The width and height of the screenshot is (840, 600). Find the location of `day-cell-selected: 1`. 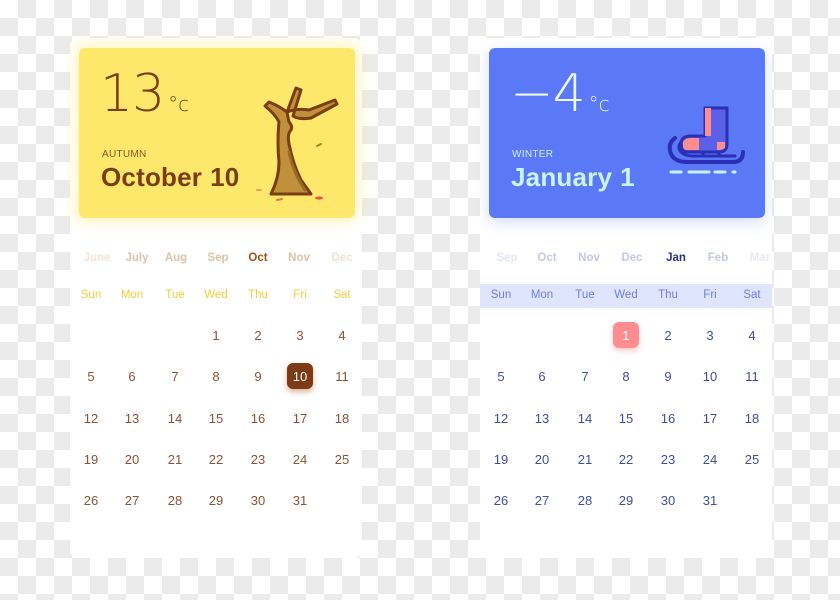

day-cell-selected: 1 is located at coordinates (626, 335).